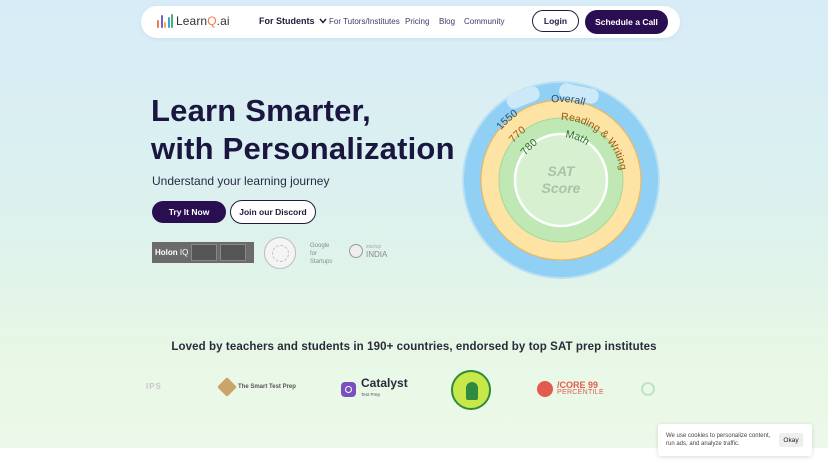  I want to click on partner-logo-ips: IPS, so click(154, 386).